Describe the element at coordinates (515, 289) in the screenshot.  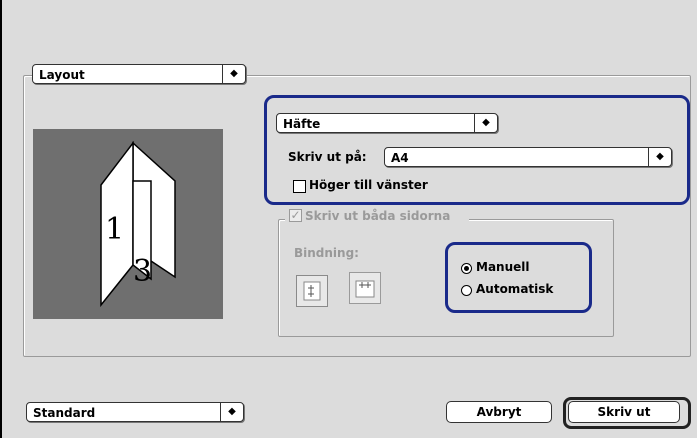
I see `automatic-label: Automatisk` at that location.